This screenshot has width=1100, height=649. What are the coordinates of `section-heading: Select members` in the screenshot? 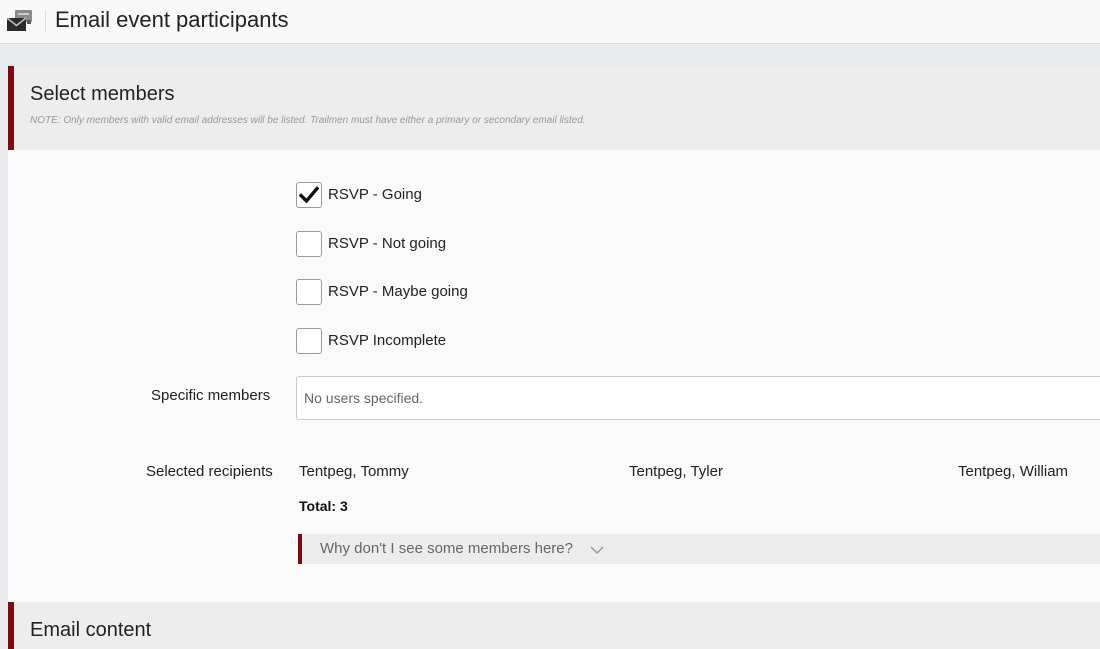 It's located at (102, 94).